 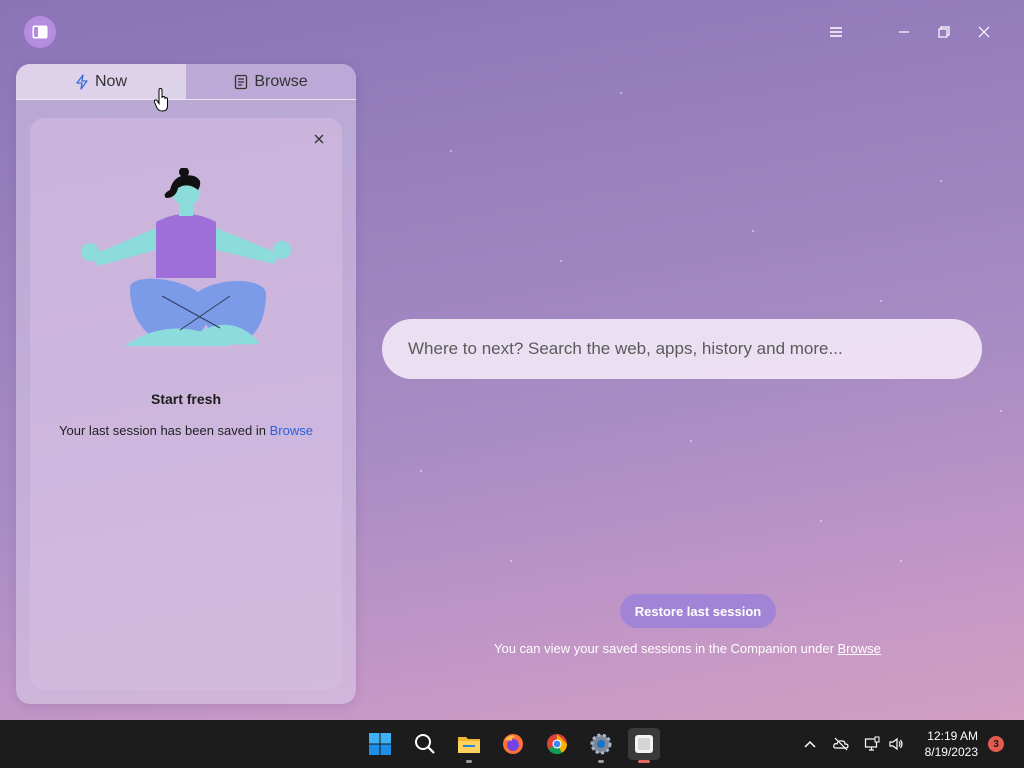 What do you see at coordinates (82, 81) in the screenshot?
I see `lightning-icon` at bounding box center [82, 81].